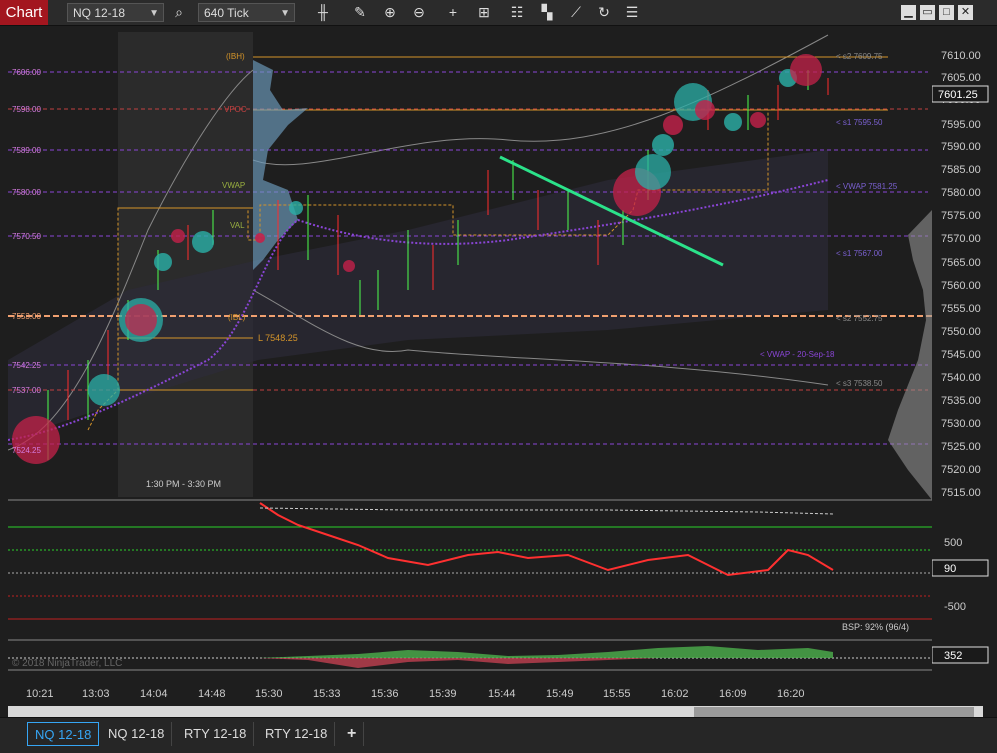  I want to click on price-tick: 7560.00, so click(961, 286).